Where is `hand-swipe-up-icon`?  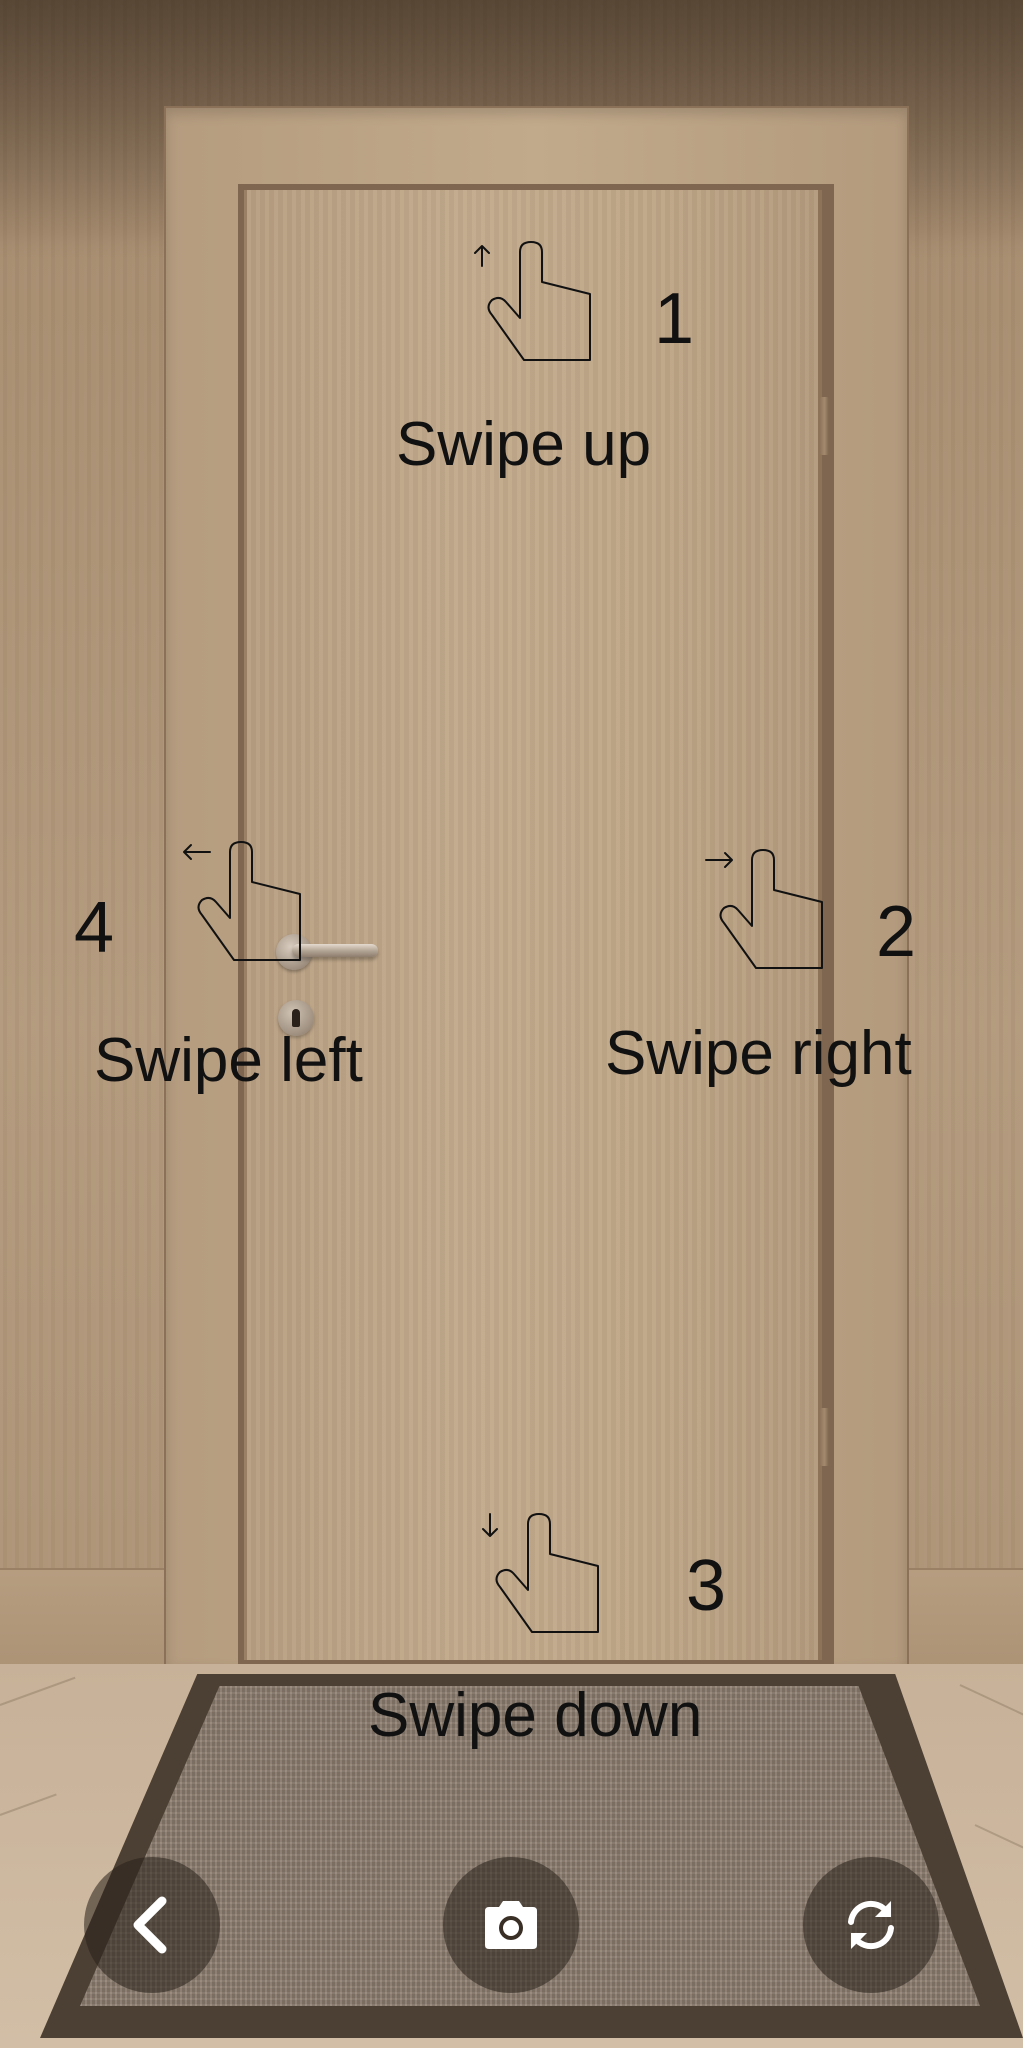 hand-swipe-up-icon is located at coordinates (534, 302).